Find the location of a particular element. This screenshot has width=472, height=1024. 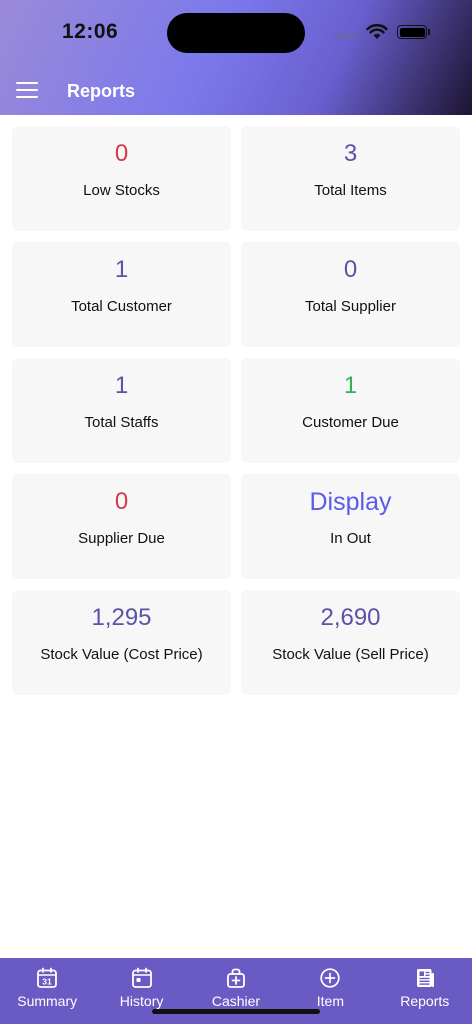

status-time: 12:06 is located at coordinates (90, 31).